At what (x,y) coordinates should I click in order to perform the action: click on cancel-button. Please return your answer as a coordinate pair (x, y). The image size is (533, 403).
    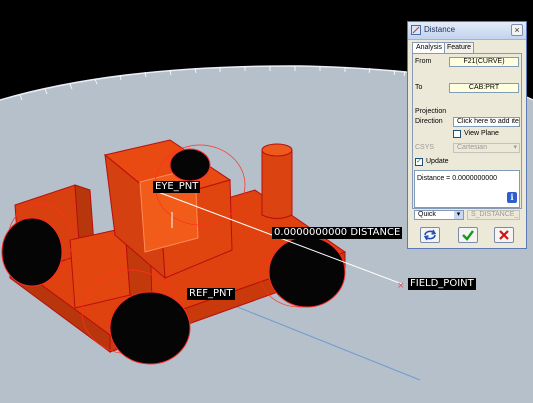
    Looking at the image, I should click on (504, 235).